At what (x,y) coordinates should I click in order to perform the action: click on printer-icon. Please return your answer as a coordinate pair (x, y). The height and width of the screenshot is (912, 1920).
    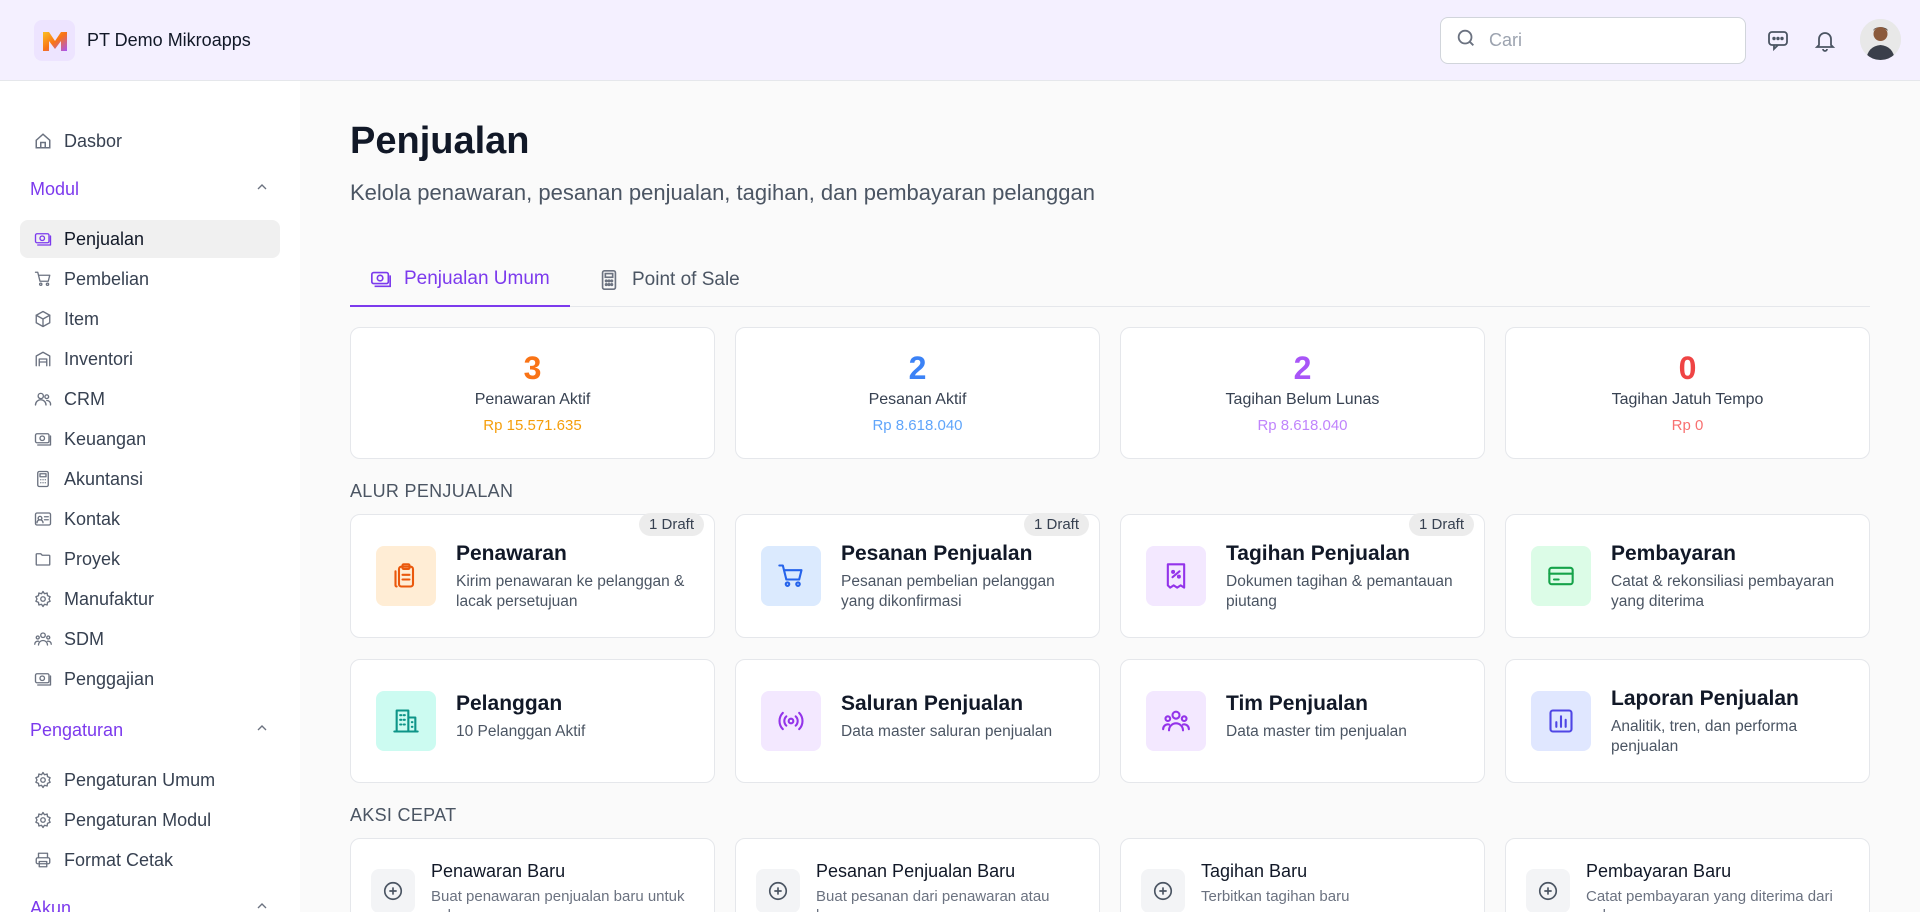
    Looking at the image, I should click on (43, 860).